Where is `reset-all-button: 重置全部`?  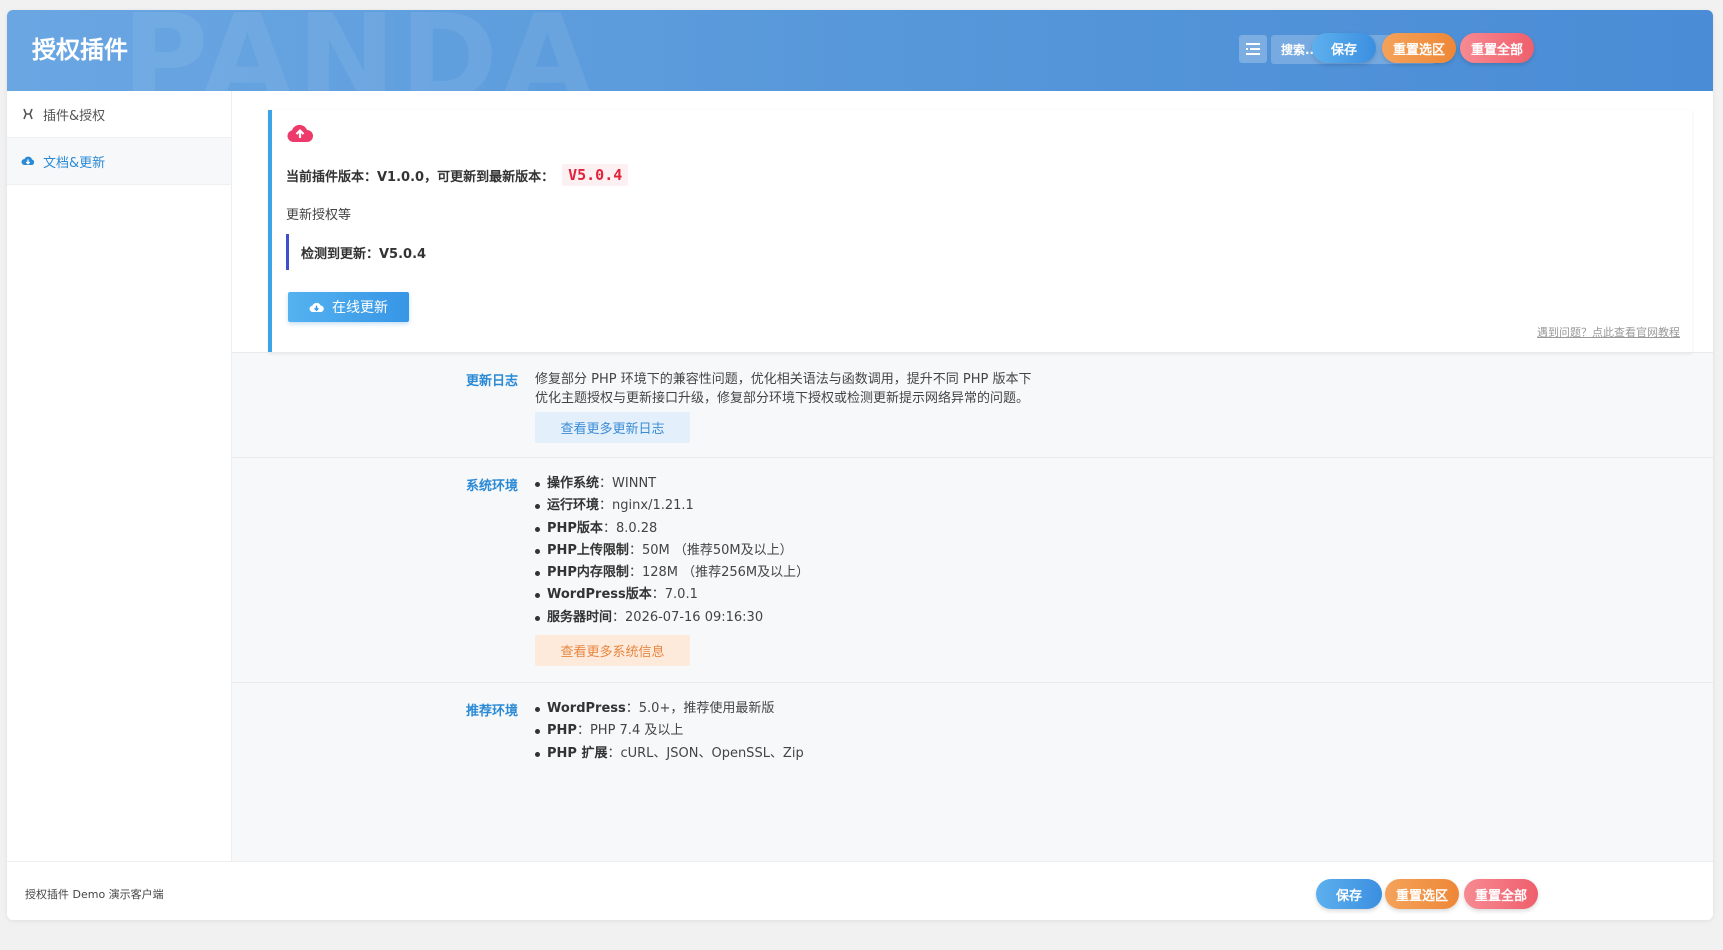
reset-all-button: 重置全部 is located at coordinates (1497, 48).